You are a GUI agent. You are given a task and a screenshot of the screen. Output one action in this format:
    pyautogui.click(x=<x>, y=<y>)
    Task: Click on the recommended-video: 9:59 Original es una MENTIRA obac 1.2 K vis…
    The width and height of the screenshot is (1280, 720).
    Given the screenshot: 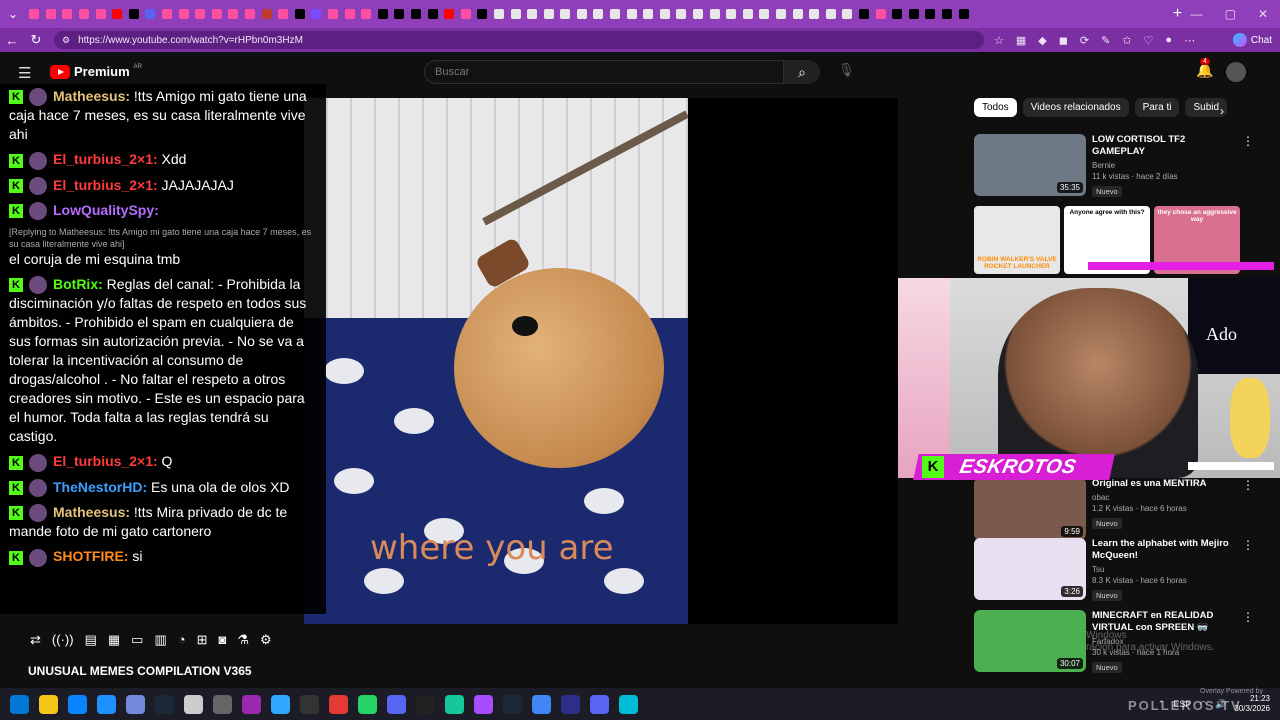 What is the action you would take?
    pyautogui.click(x=1114, y=509)
    